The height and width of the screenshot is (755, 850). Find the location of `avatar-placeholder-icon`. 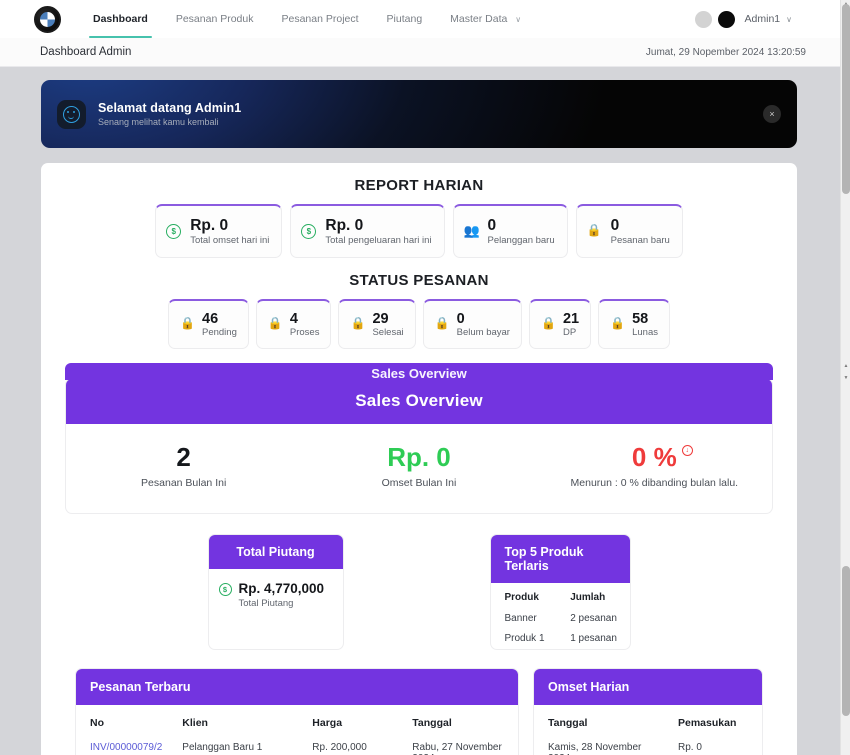

avatar-placeholder-icon is located at coordinates (703, 19).